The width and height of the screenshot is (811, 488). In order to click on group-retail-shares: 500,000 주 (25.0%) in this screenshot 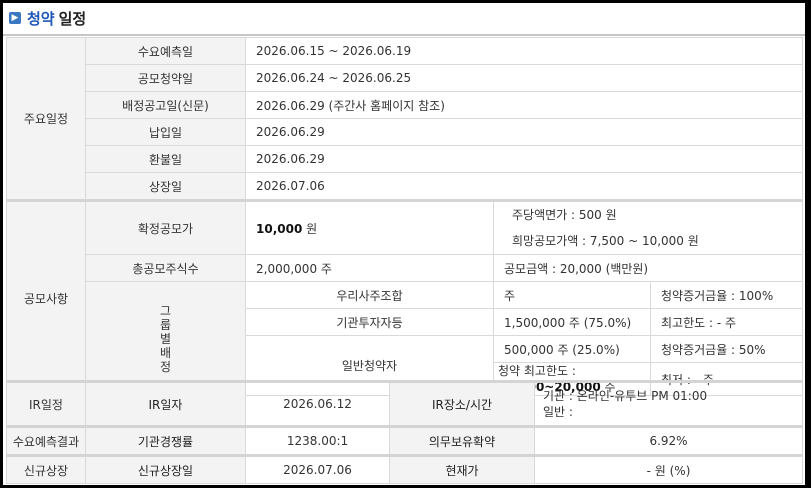, I will do `click(572, 349)`.